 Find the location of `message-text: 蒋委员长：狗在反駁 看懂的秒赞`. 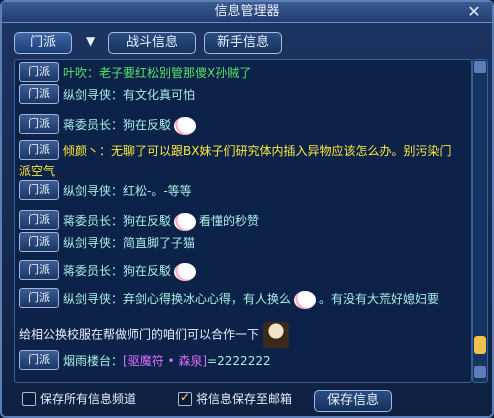

message-text: 蒋委员长：狗在反駁 看懂的秒赞 is located at coordinates (161, 221).